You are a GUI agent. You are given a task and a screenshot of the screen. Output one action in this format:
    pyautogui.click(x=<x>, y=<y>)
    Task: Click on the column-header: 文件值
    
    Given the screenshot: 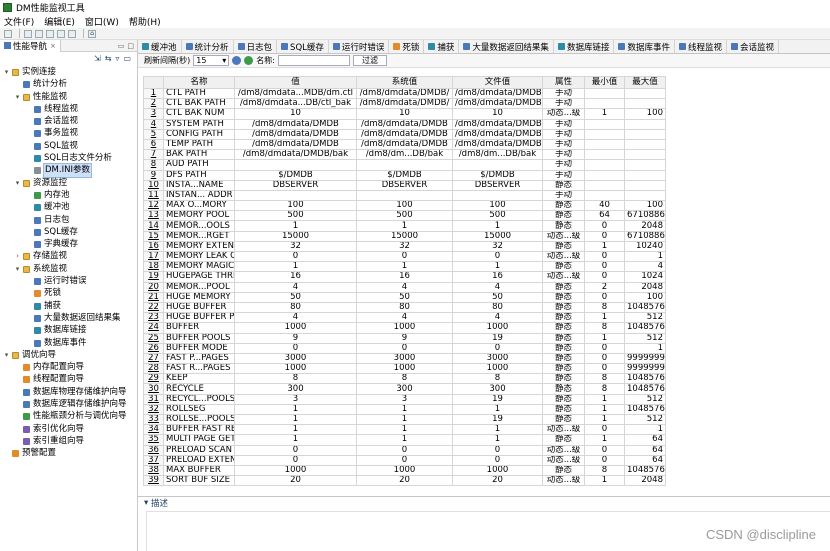 What is the action you would take?
    pyautogui.click(x=497, y=82)
    